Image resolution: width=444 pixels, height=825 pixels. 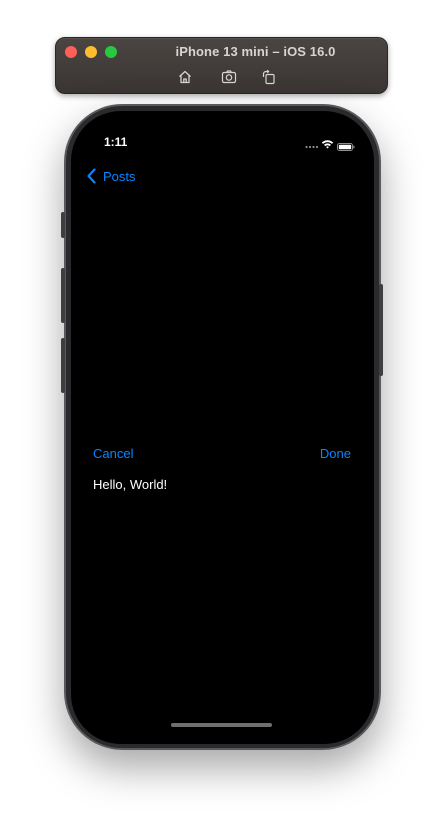 What do you see at coordinates (111, 52) in the screenshot?
I see `zoom-window-button` at bounding box center [111, 52].